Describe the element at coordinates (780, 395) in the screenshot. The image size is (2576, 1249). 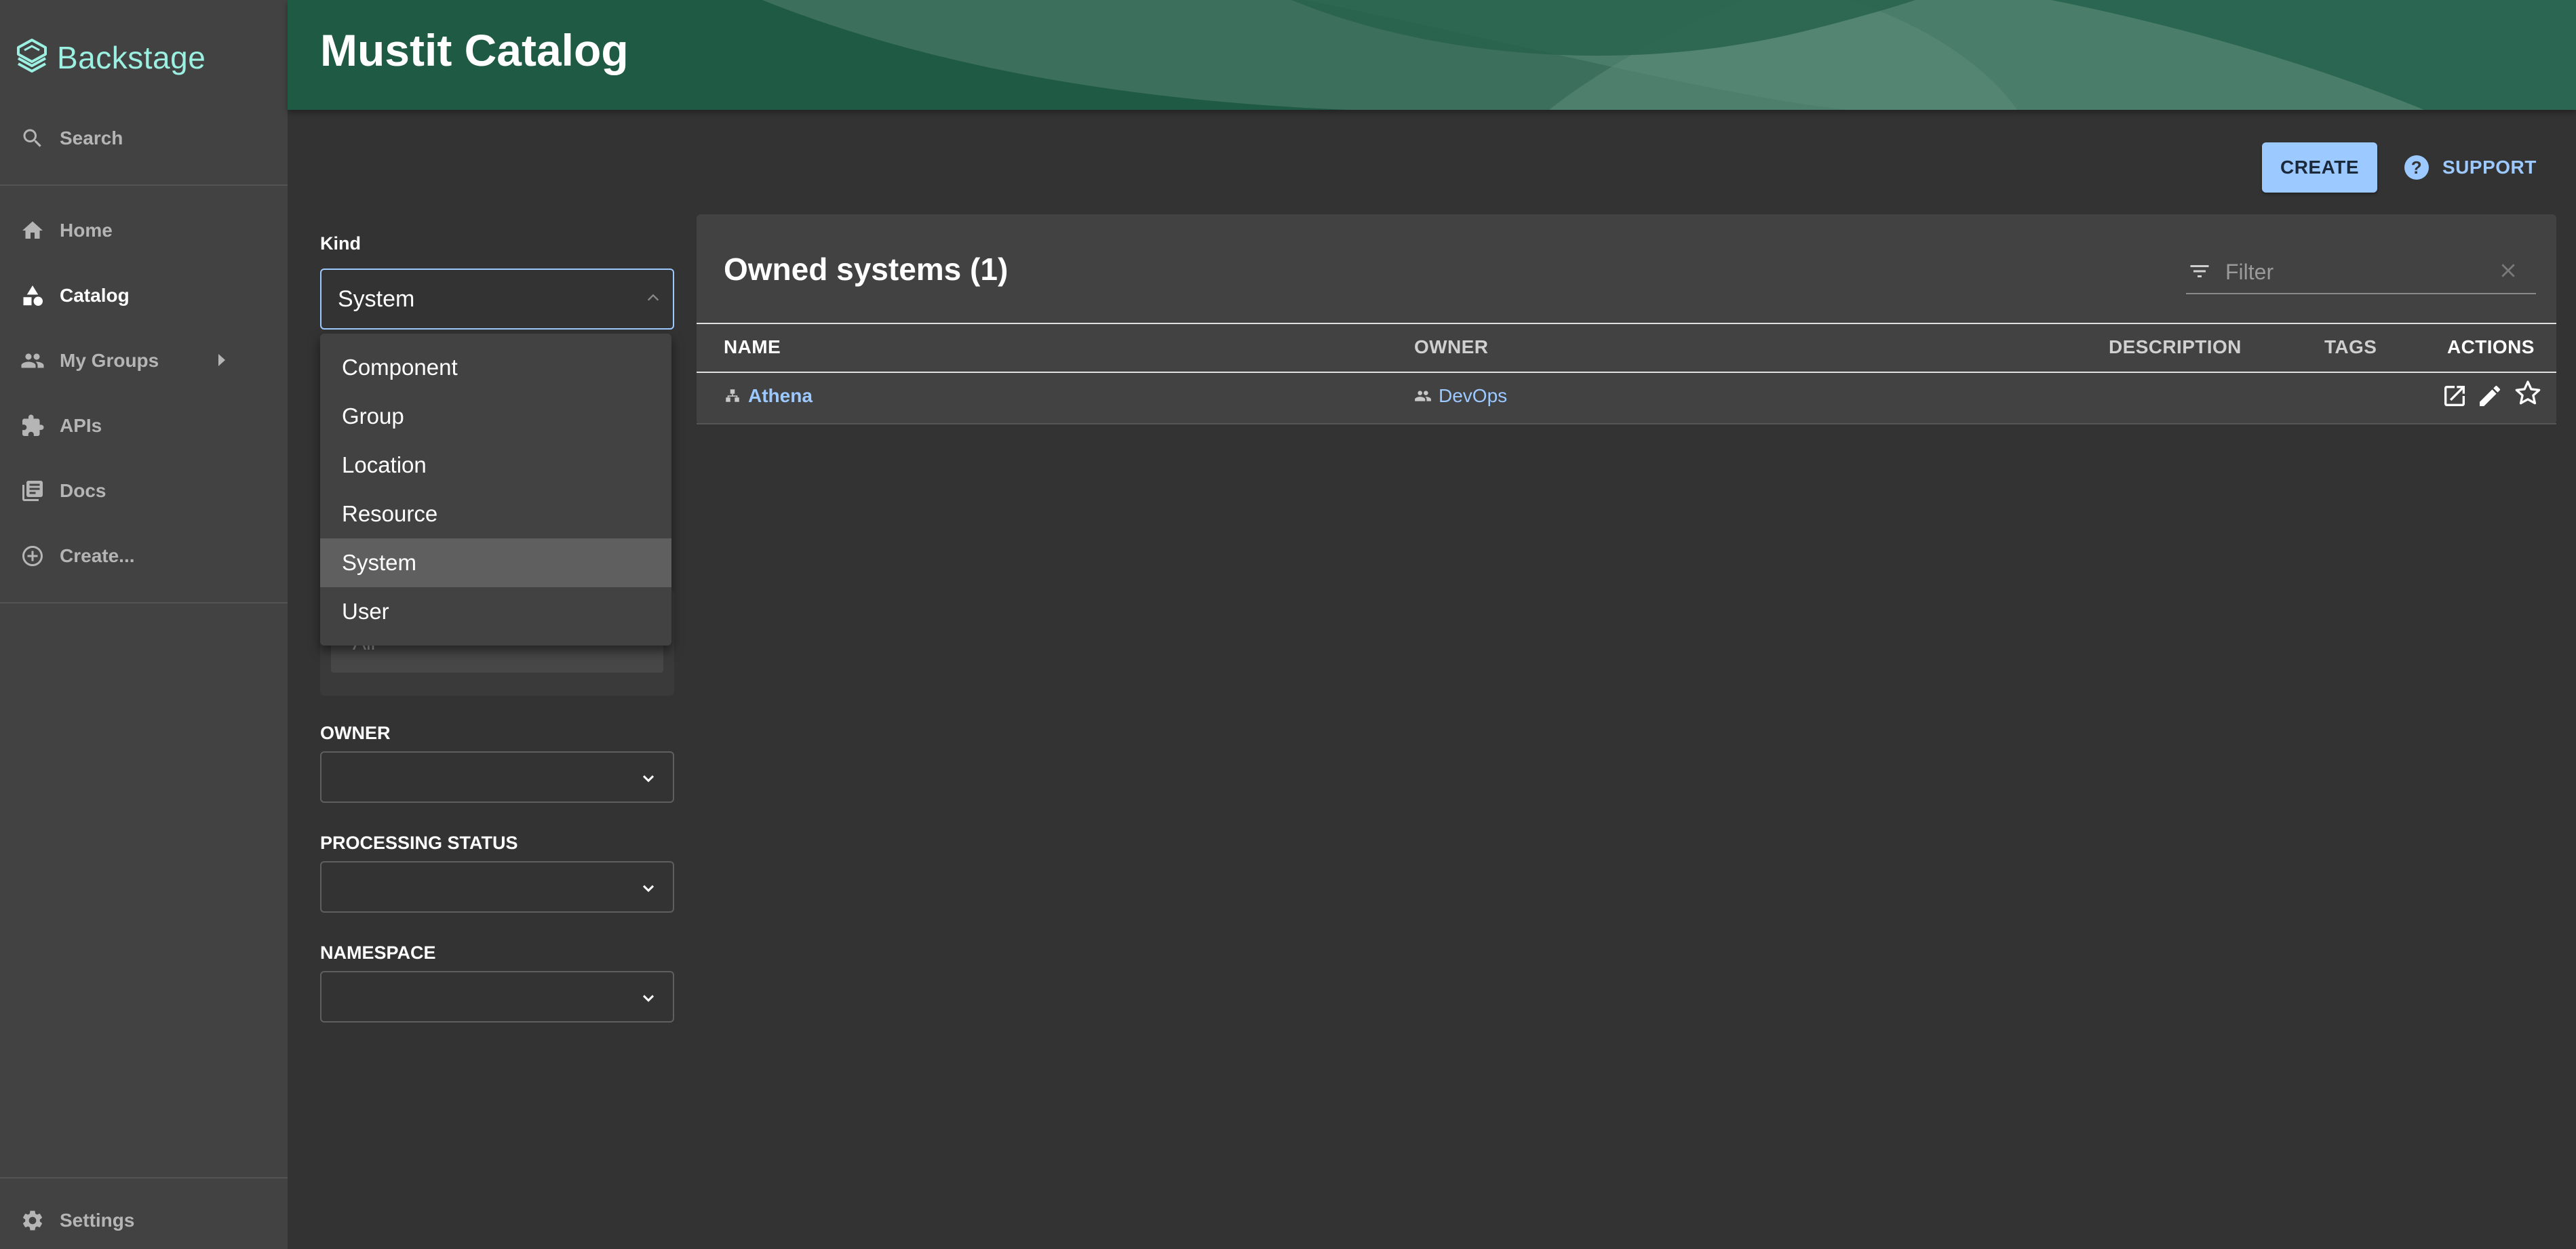
I see `system-name: Athena` at that location.